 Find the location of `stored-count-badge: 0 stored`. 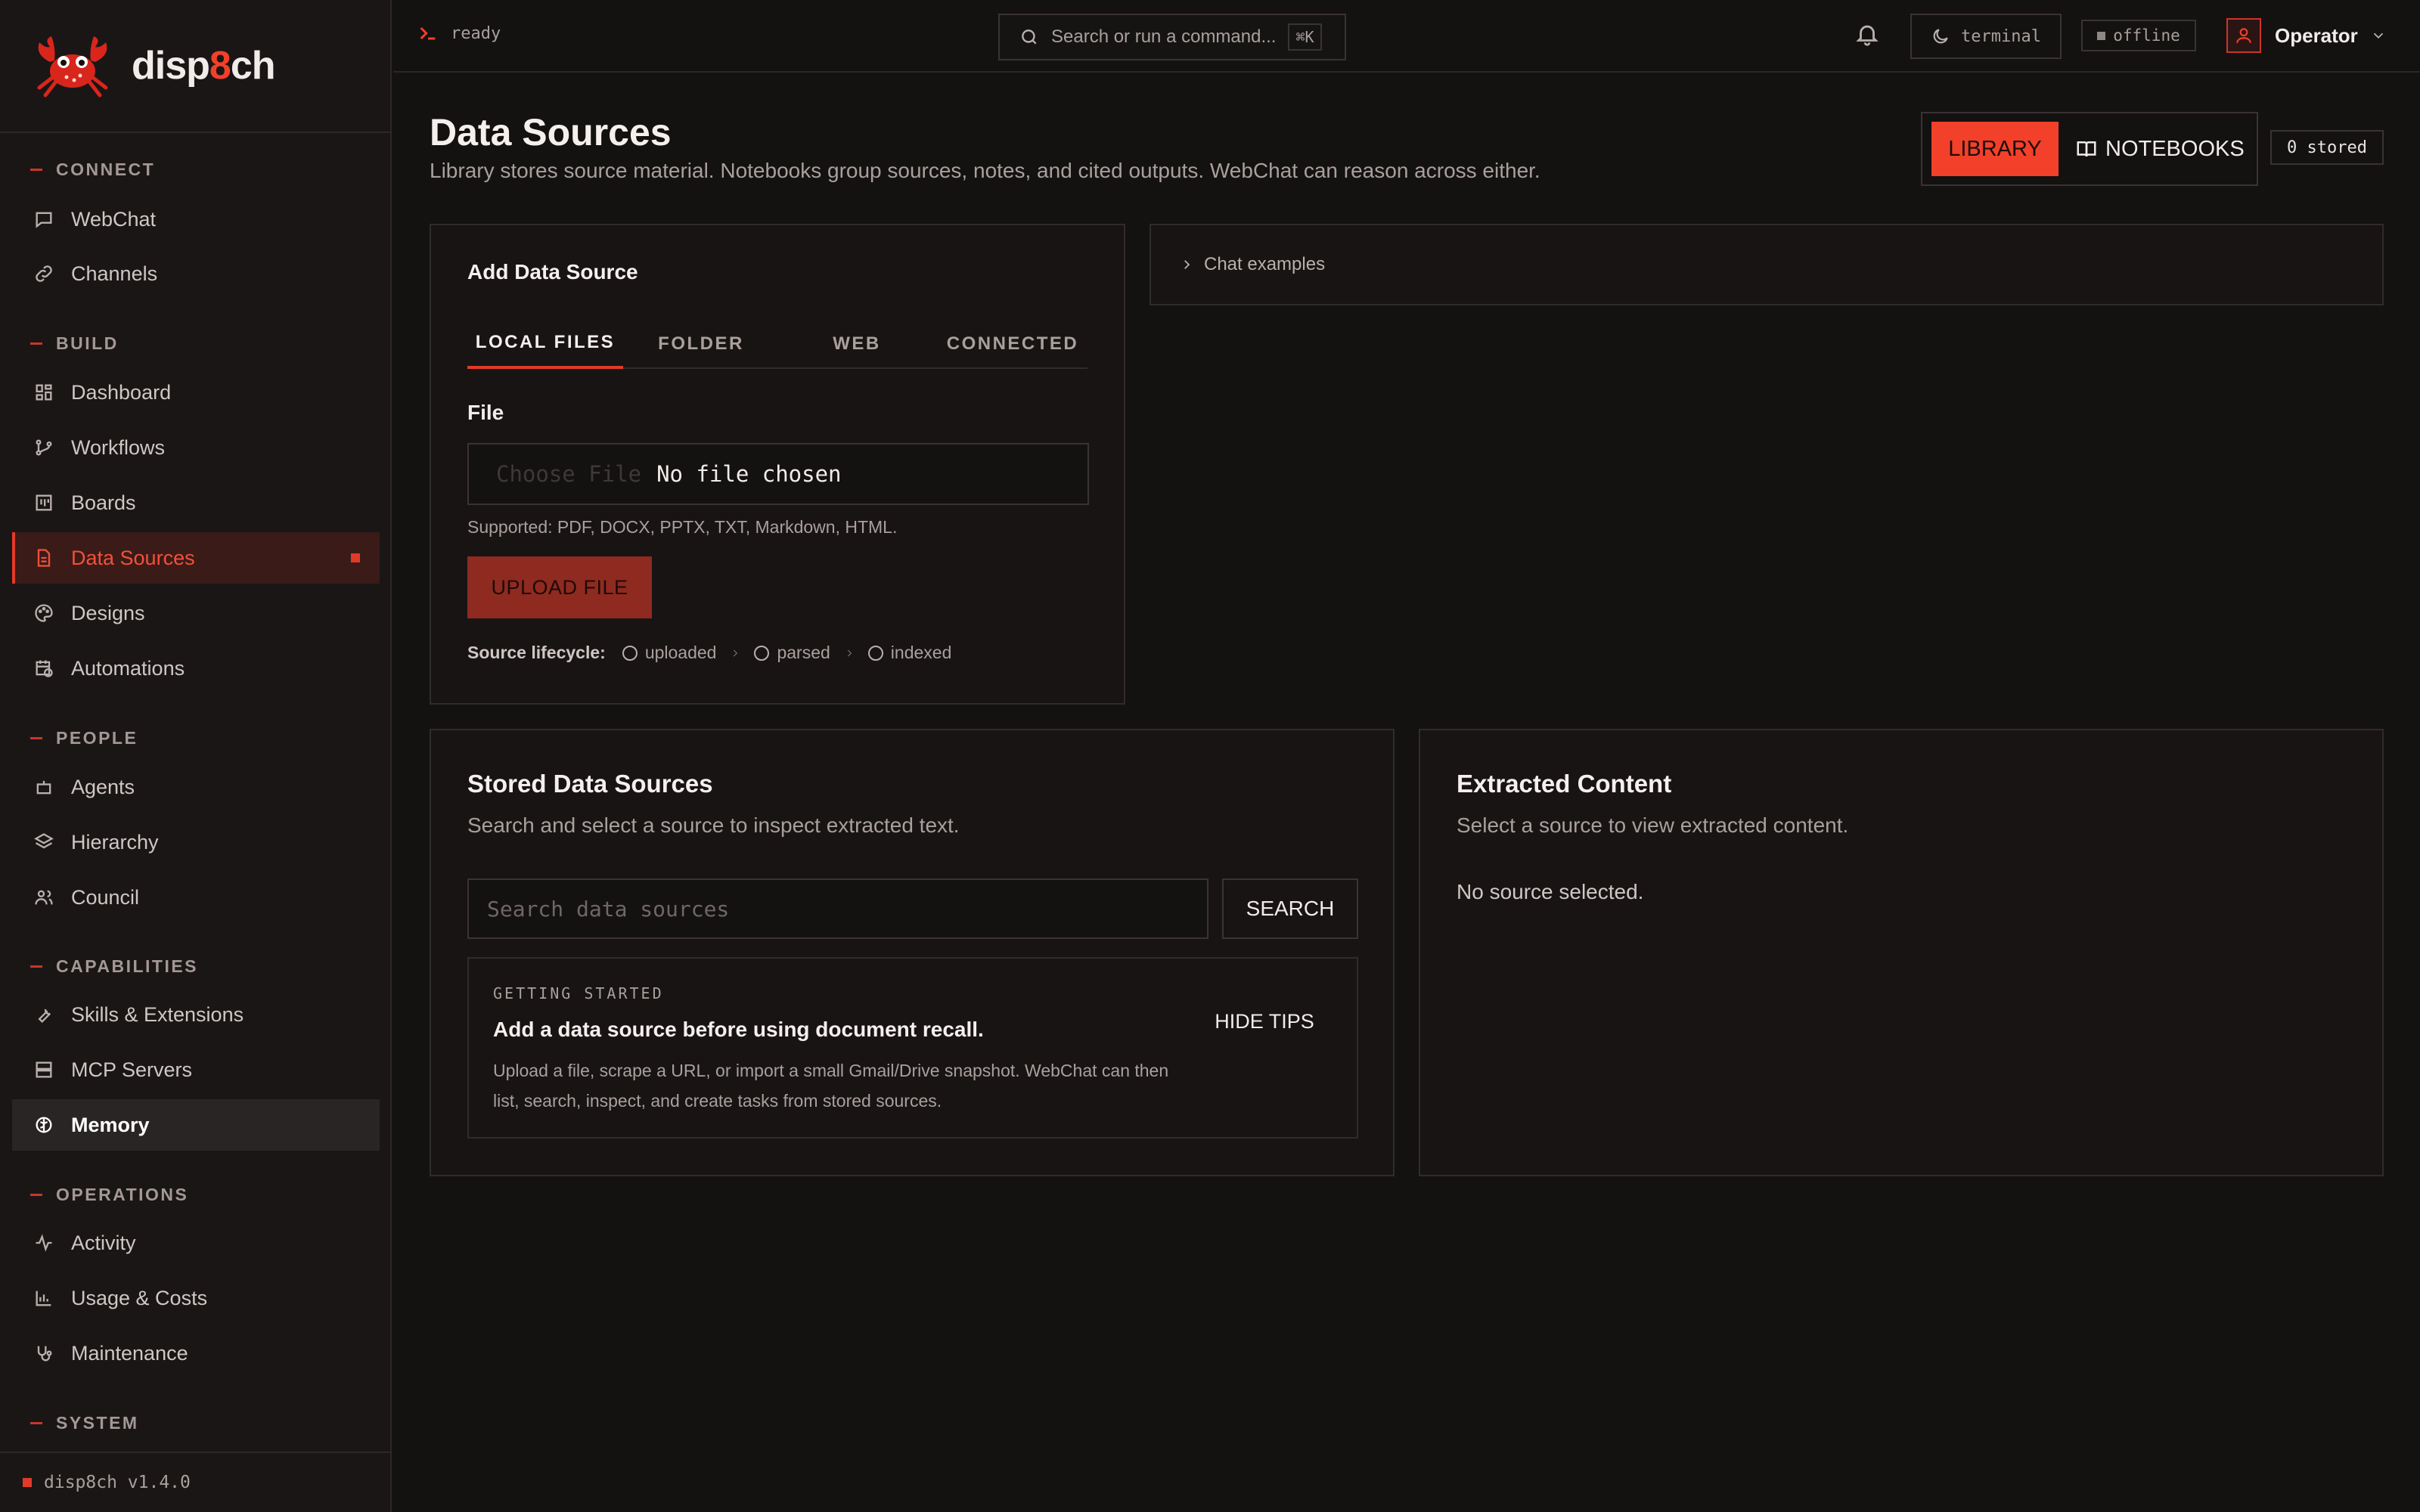

stored-count-badge: 0 stored is located at coordinates (2327, 147).